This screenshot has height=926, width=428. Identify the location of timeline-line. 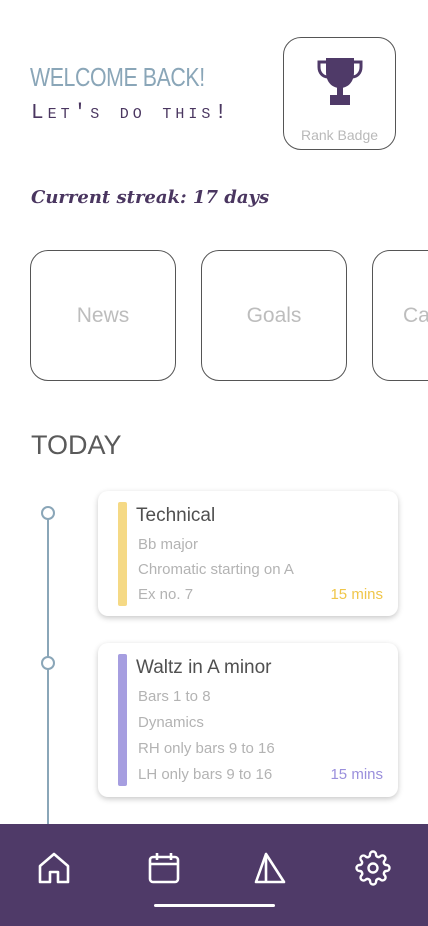
(48, 673).